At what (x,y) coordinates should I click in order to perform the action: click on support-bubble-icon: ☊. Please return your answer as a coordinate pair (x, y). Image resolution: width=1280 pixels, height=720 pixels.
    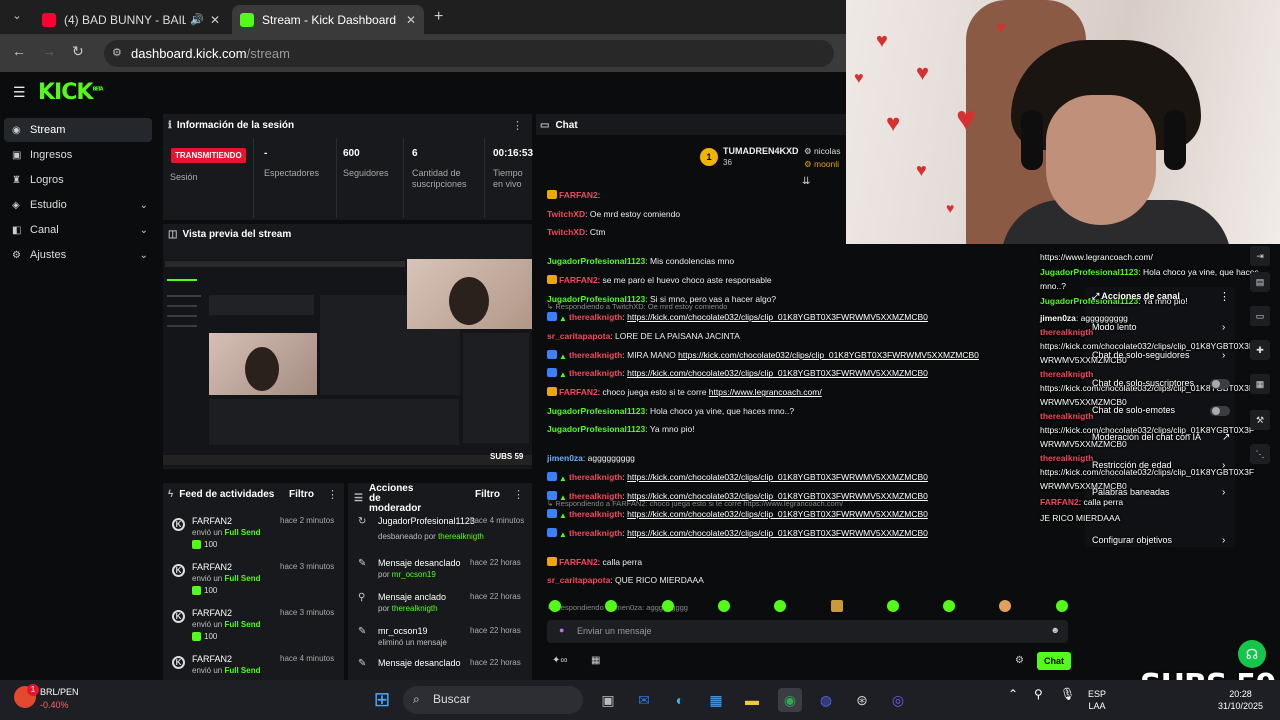
    Looking at the image, I should click on (1252, 654).